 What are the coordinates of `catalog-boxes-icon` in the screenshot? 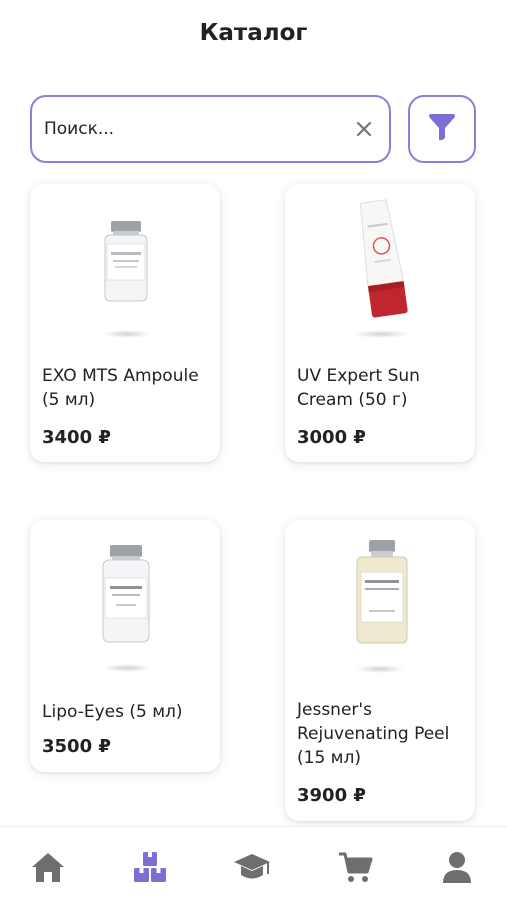 It's located at (150, 867).